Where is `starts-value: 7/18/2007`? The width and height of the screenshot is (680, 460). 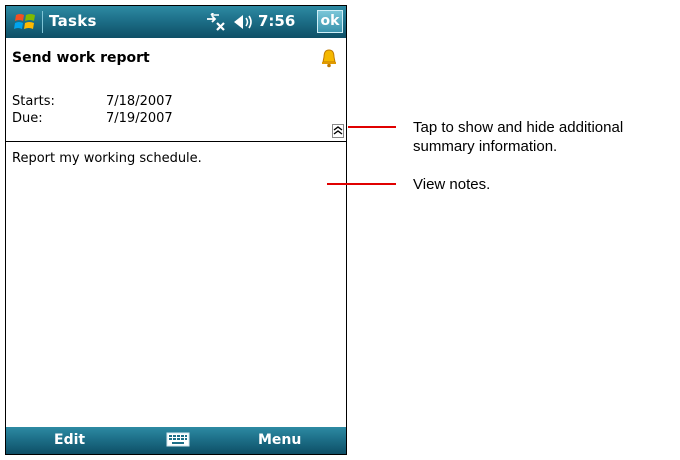 starts-value: 7/18/2007 is located at coordinates (139, 101).